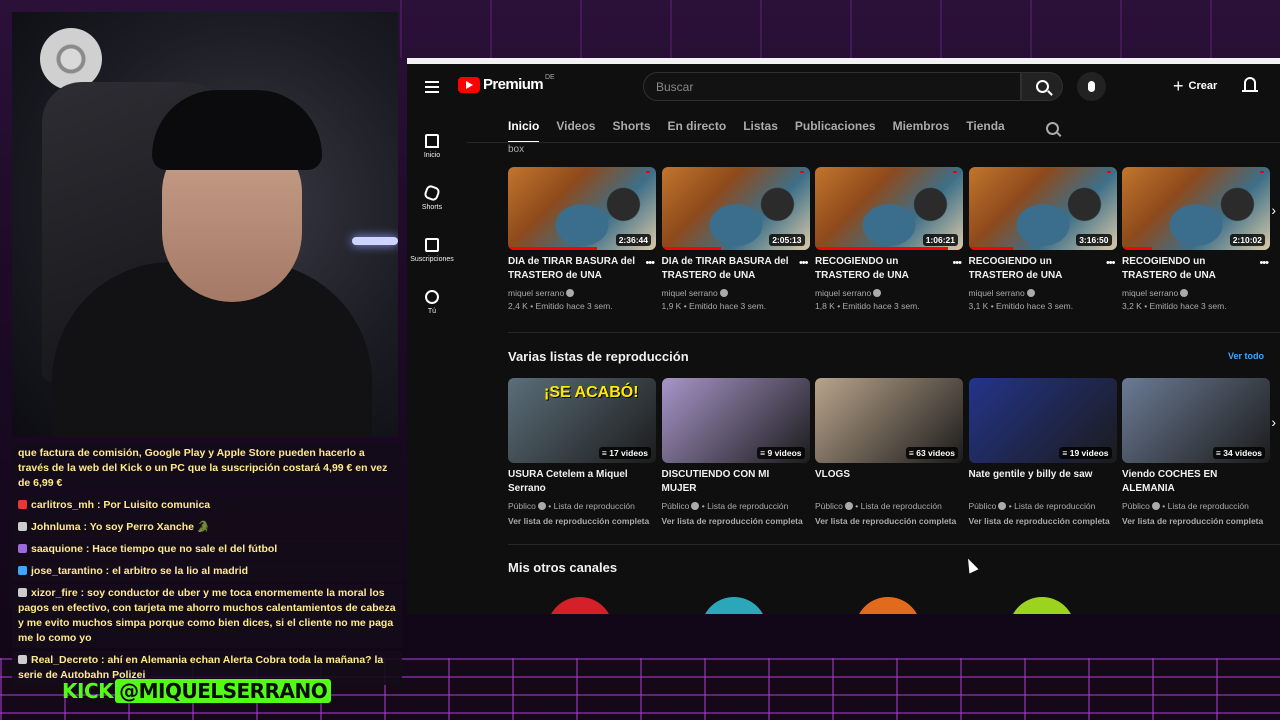 This screenshot has width=1280, height=720. Describe the element at coordinates (59, 593) in the screenshot. I see `chat-username: xizor_fire :` at that location.